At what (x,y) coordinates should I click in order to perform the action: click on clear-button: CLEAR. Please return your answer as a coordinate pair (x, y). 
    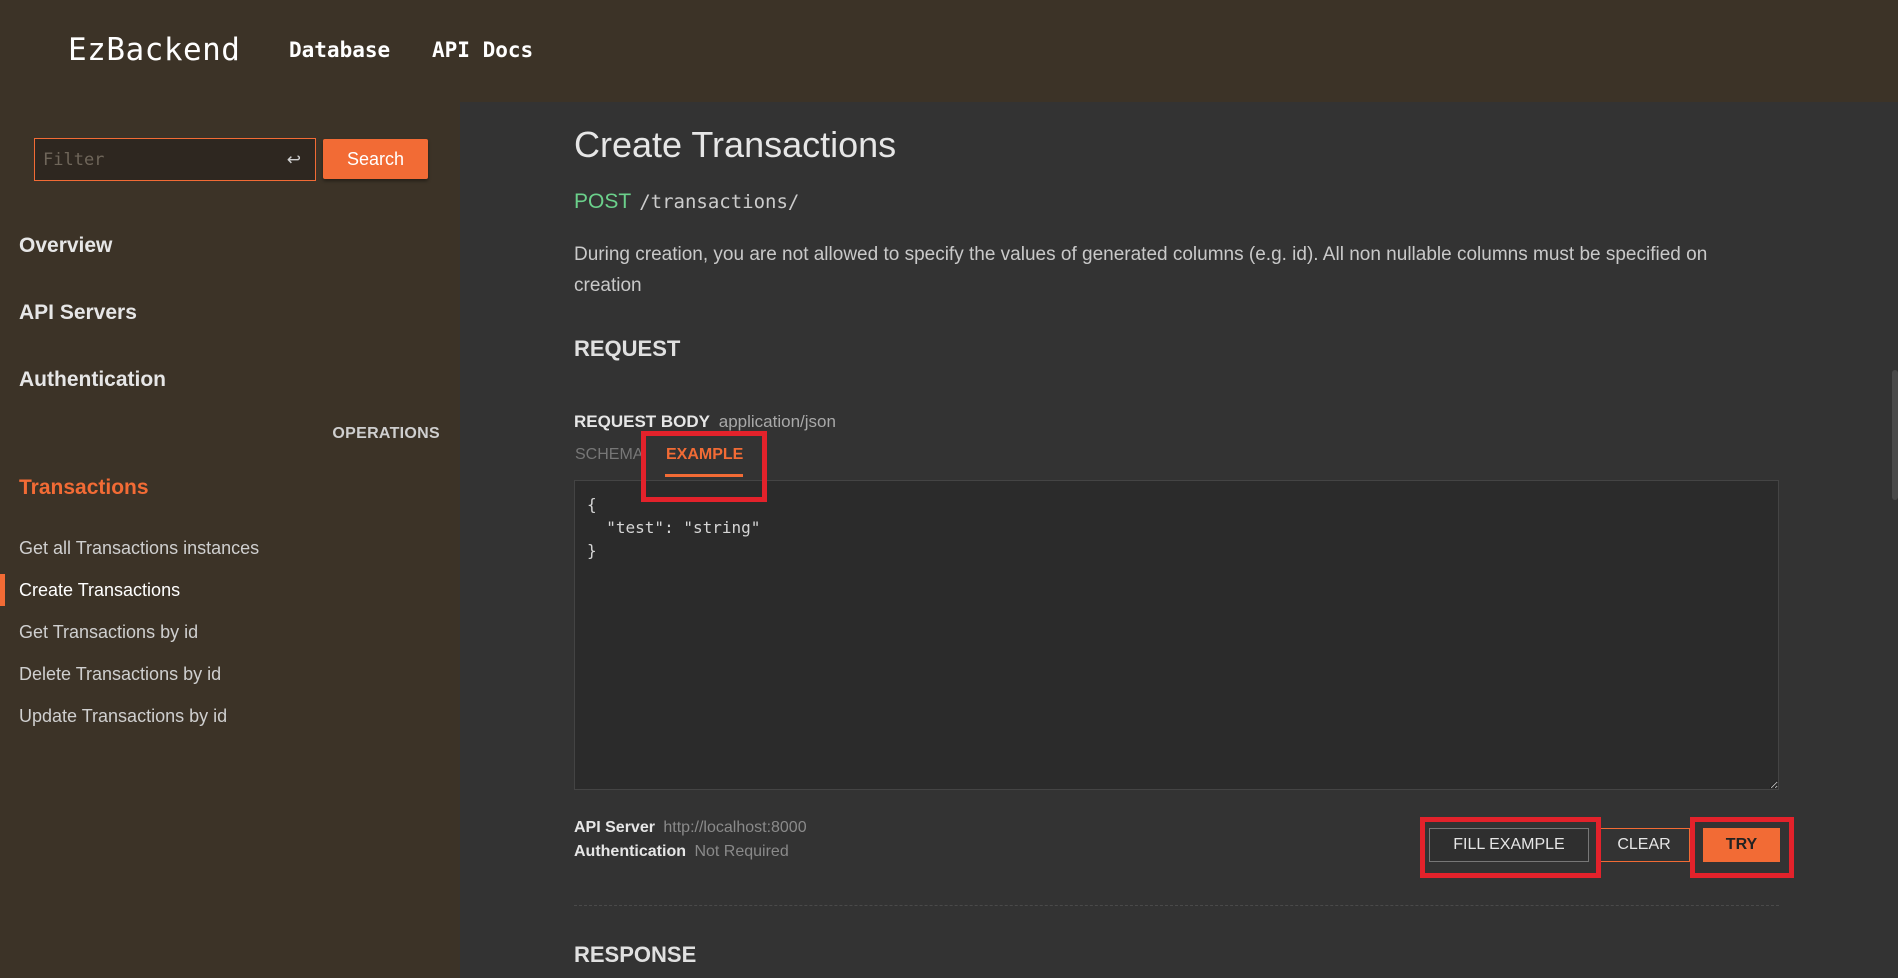
    Looking at the image, I should click on (1644, 845).